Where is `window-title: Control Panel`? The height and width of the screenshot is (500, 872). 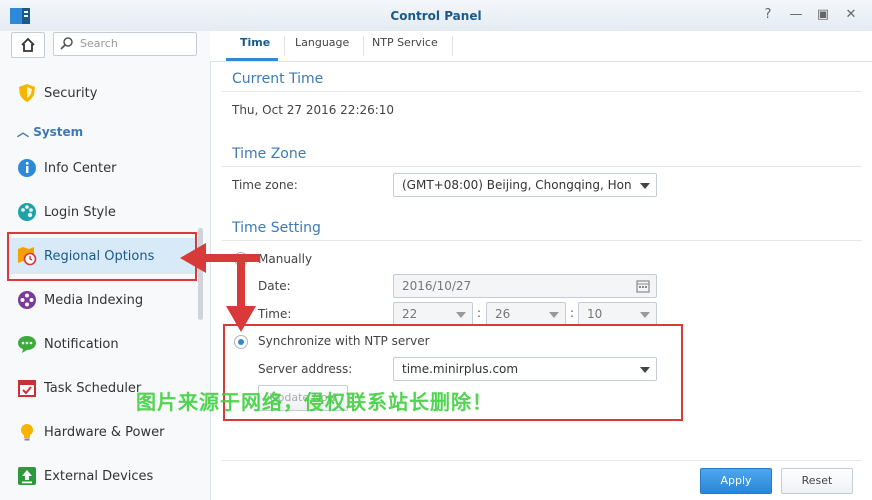 window-title: Control Panel is located at coordinates (436, 16).